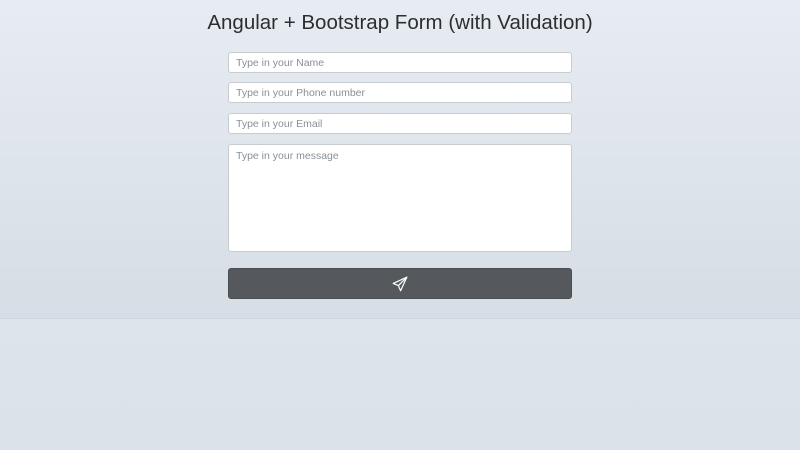 The width and height of the screenshot is (800, 450). I want to click on email-field, so click(400, 123).